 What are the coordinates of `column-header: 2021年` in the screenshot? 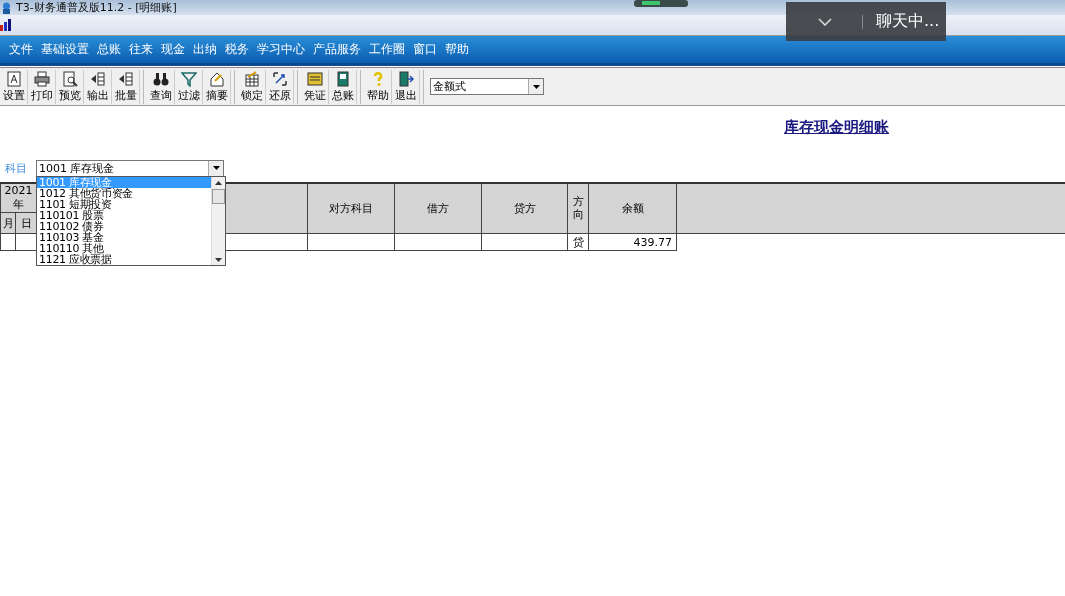 It's located at (18, 198).